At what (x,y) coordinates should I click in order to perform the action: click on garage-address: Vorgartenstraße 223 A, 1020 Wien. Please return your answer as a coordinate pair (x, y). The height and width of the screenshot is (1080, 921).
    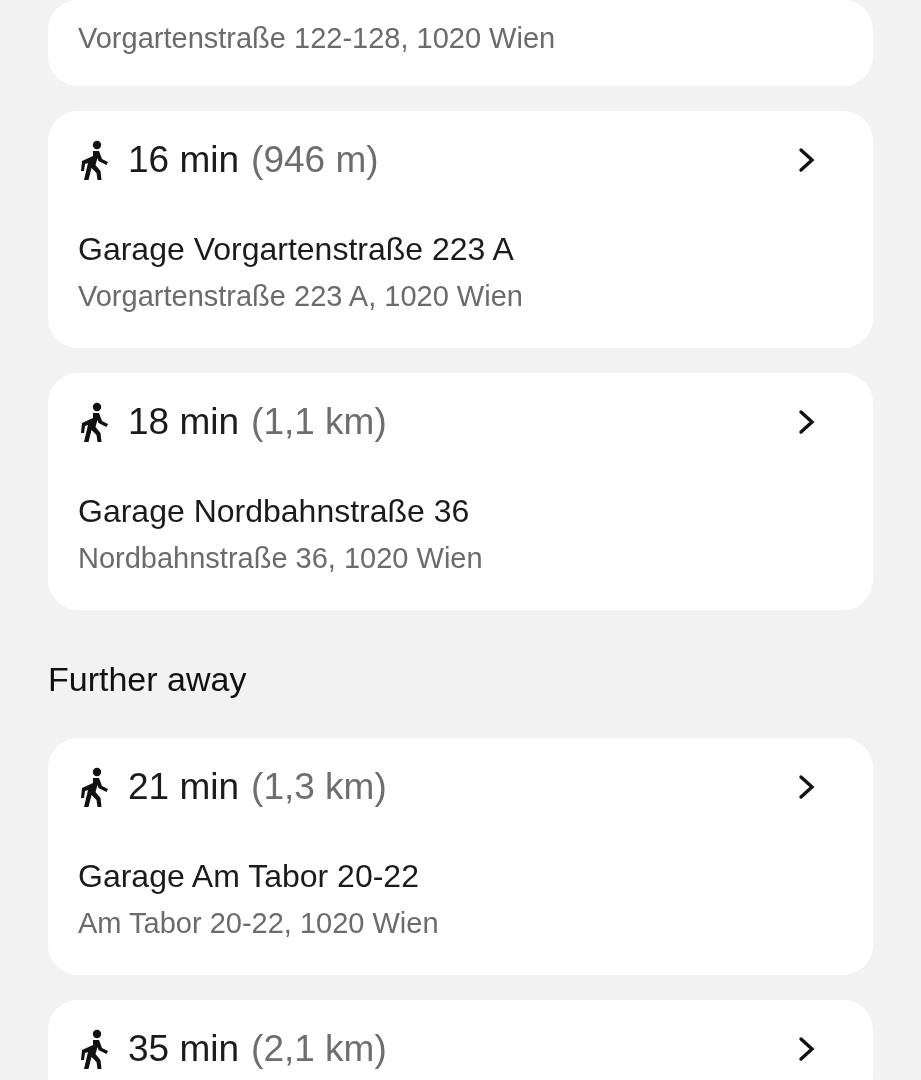
    Looking at the image, I should click on (301, 296).